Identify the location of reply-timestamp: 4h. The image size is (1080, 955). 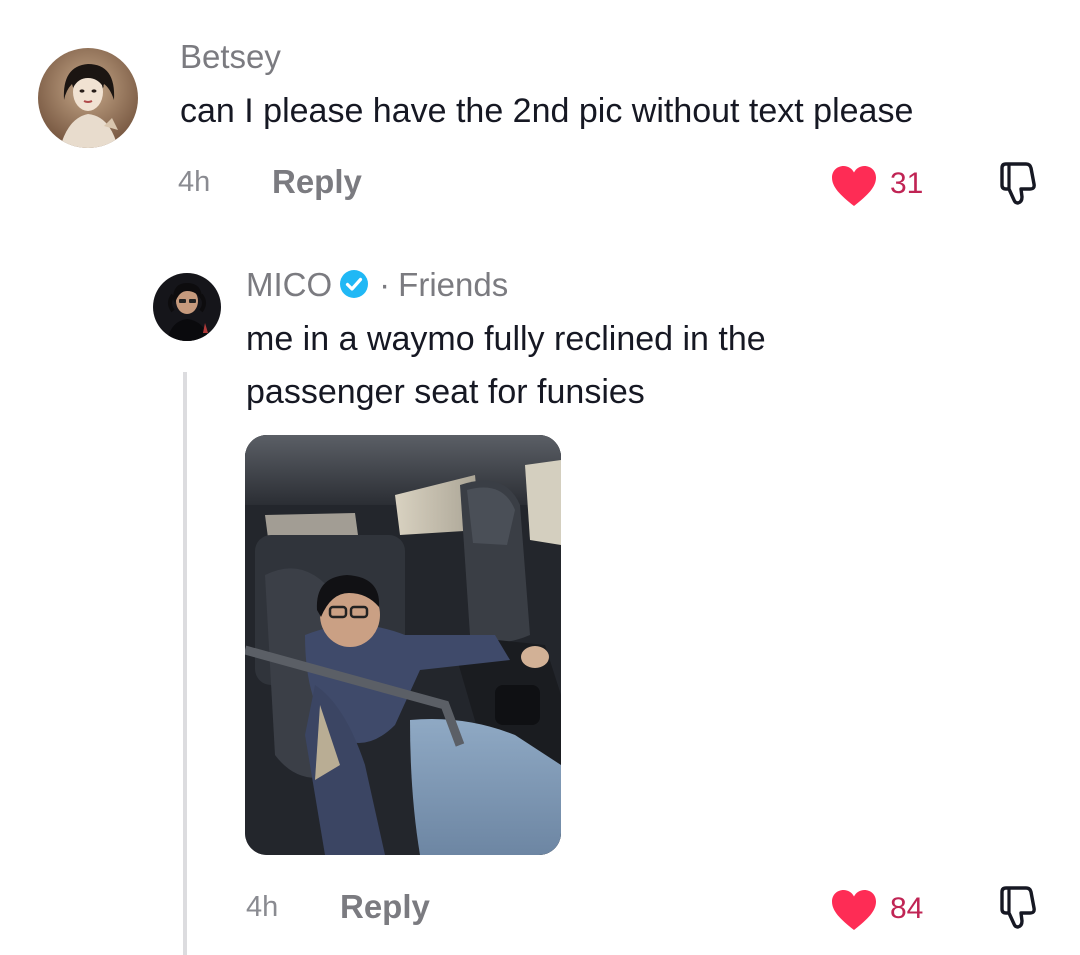
(262, 907).